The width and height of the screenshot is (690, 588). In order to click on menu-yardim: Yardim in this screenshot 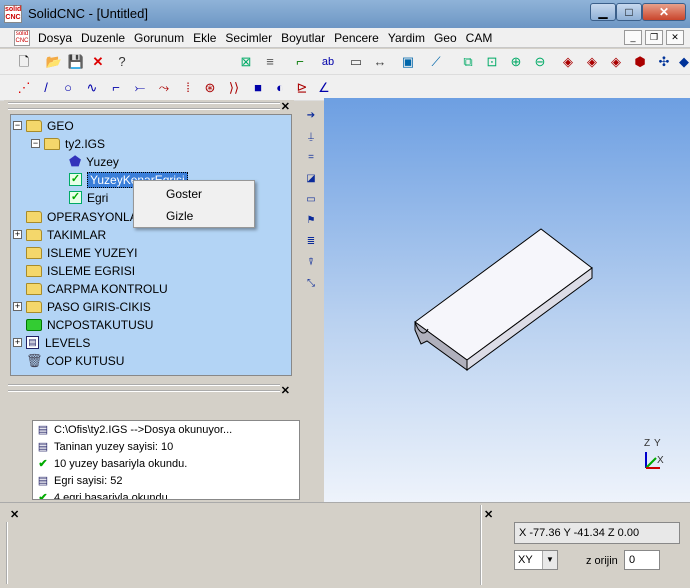, I will do `click(409, 38)`.